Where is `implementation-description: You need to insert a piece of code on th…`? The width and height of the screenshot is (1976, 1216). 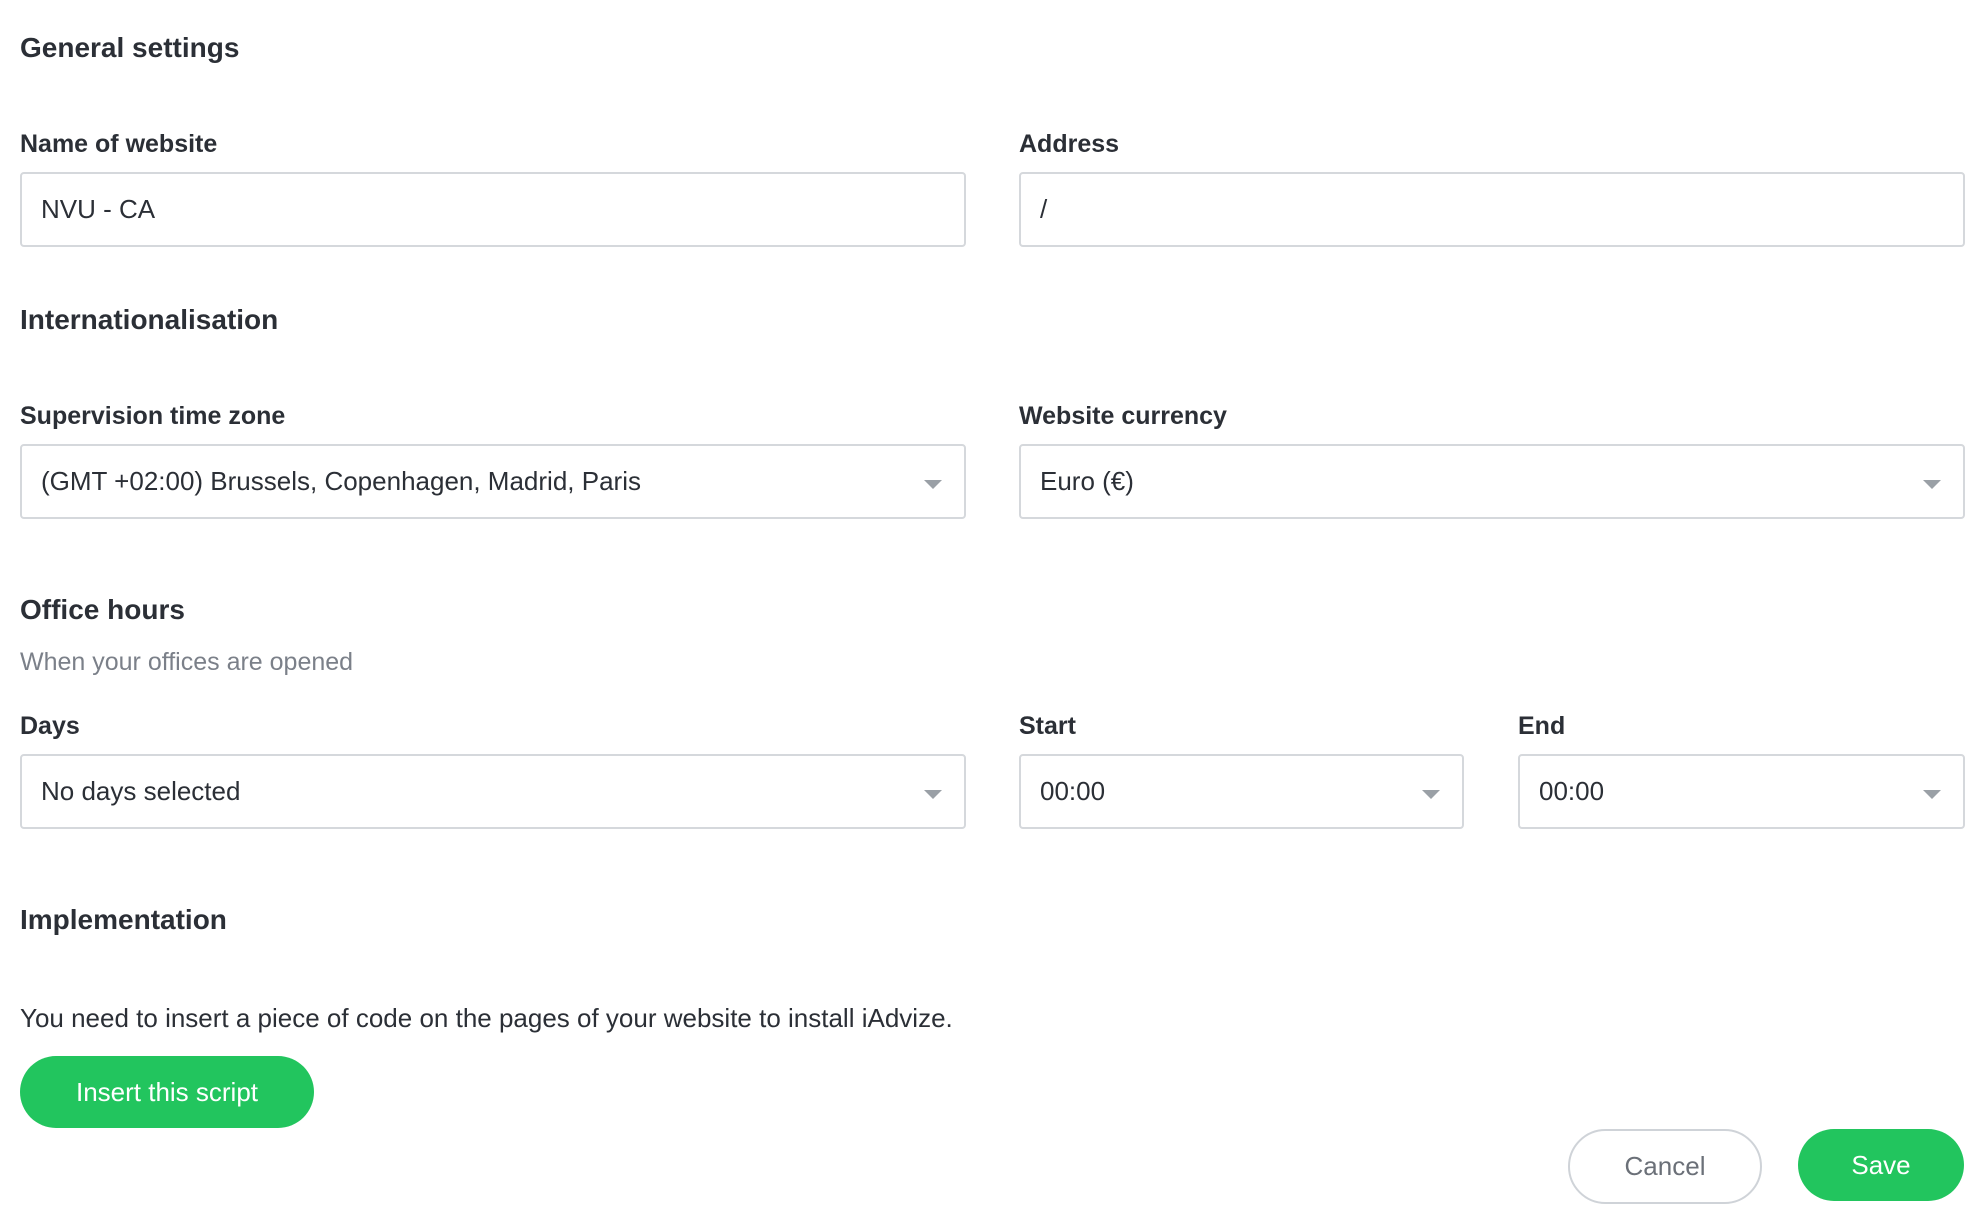
implementation-description: You need to insert a piece of code on th… is located at coordinates (486, 1018).